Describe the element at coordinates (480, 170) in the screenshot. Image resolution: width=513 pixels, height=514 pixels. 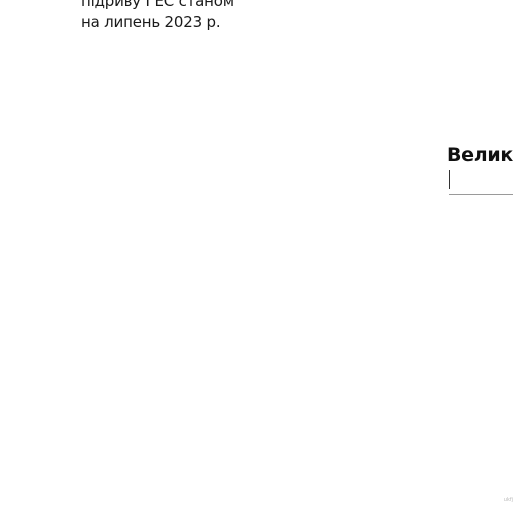
I see `place-label-group: Велики` at that location.